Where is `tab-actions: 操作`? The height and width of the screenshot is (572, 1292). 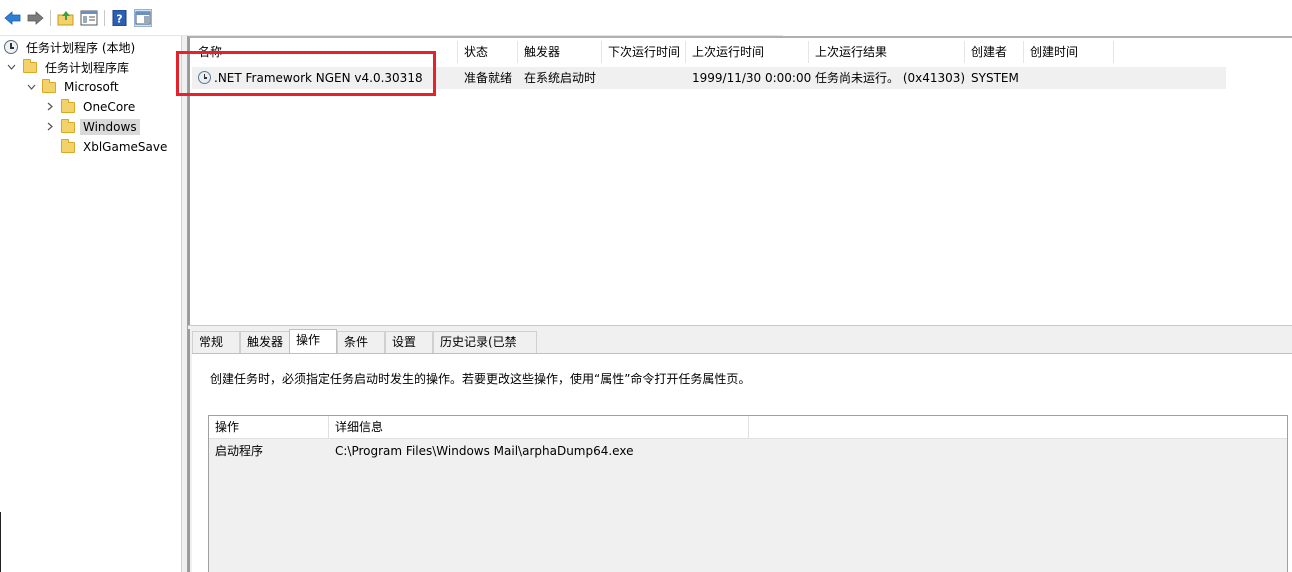 tab-actions: 操作 is located at coordinates (313, 341).